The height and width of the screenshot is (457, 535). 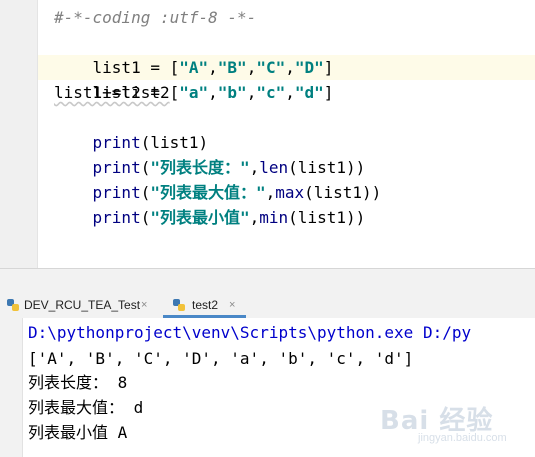 What do you see at coordinates (221, 358) in the screenshot?
I see `console-output-list: ['A', 'B', 'C', 'D', 'a', 'b', 'c', 'd']` at bounding box center [221, 358].